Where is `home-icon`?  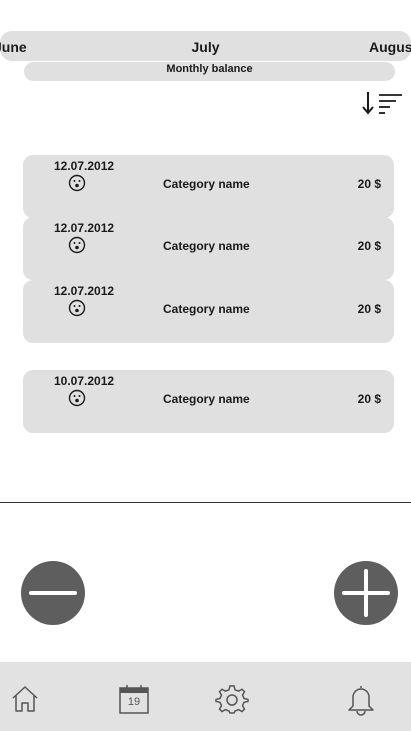
home-icon is located at coordinates (25, 699).